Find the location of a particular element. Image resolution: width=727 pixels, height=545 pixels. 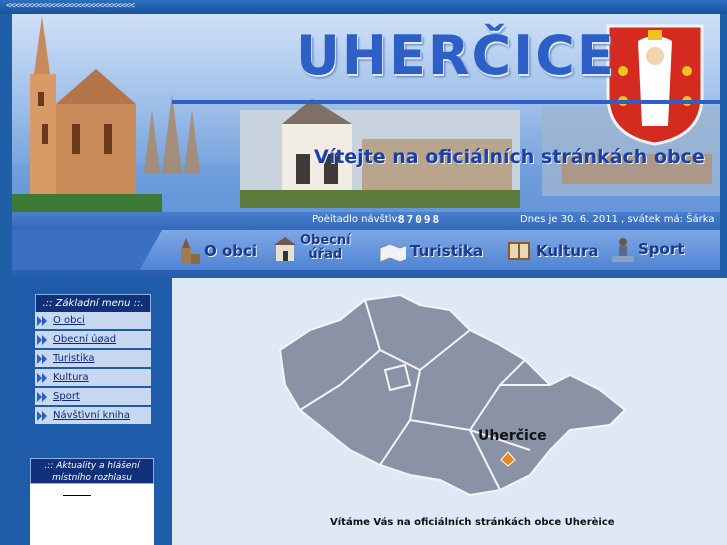

menu-item-sport: Sport is located at coordinates (93, 397).